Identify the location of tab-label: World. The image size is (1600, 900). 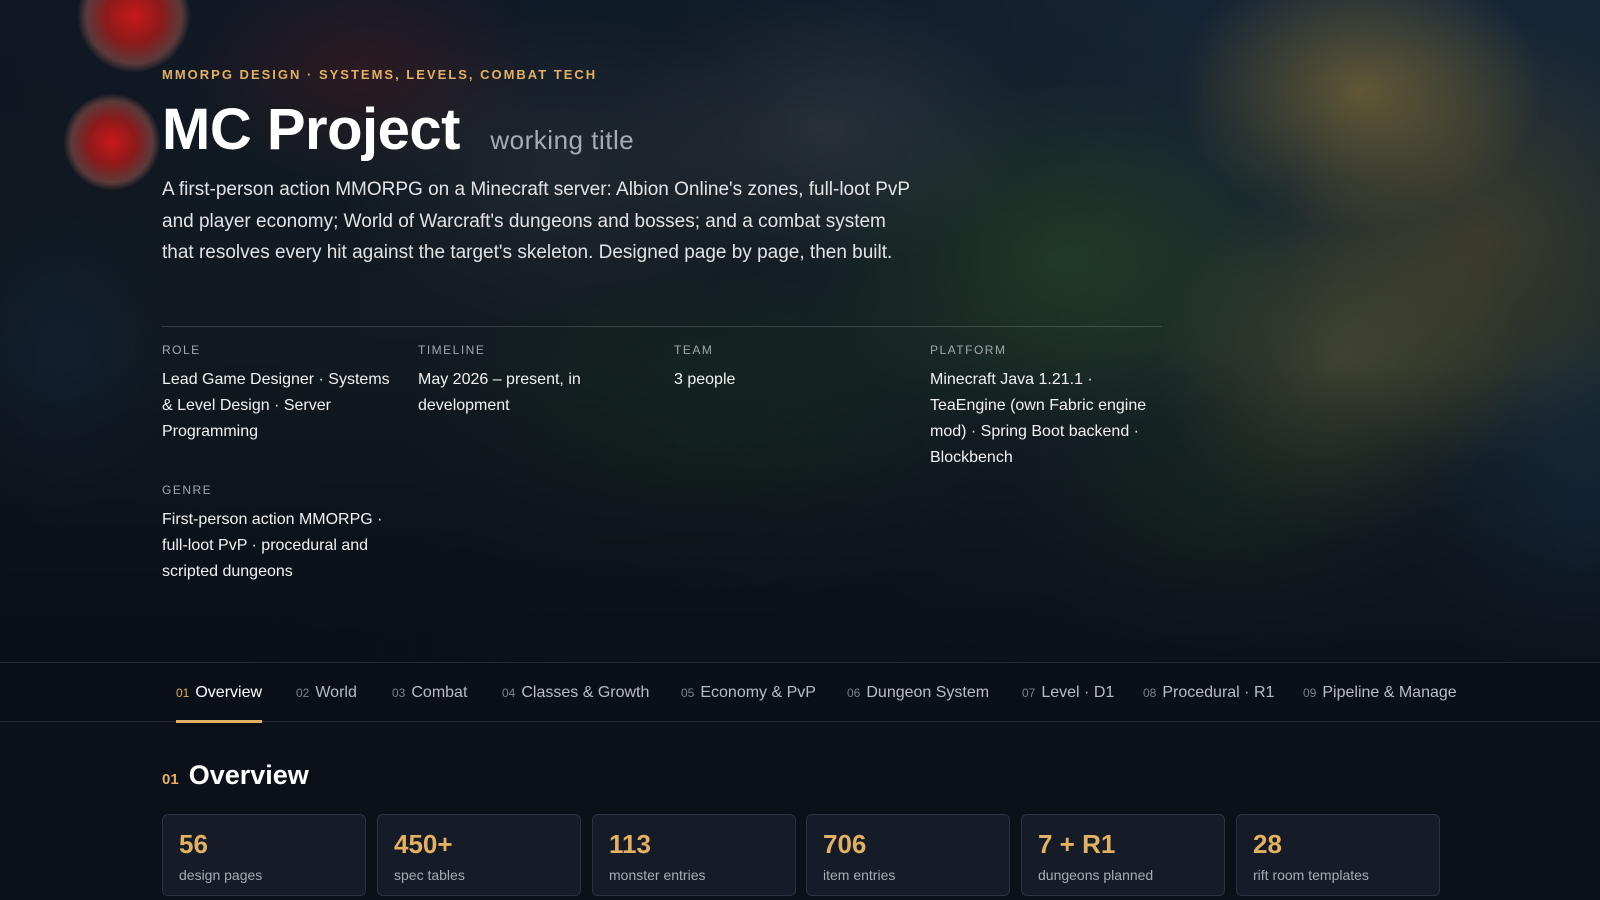
(336, 692).